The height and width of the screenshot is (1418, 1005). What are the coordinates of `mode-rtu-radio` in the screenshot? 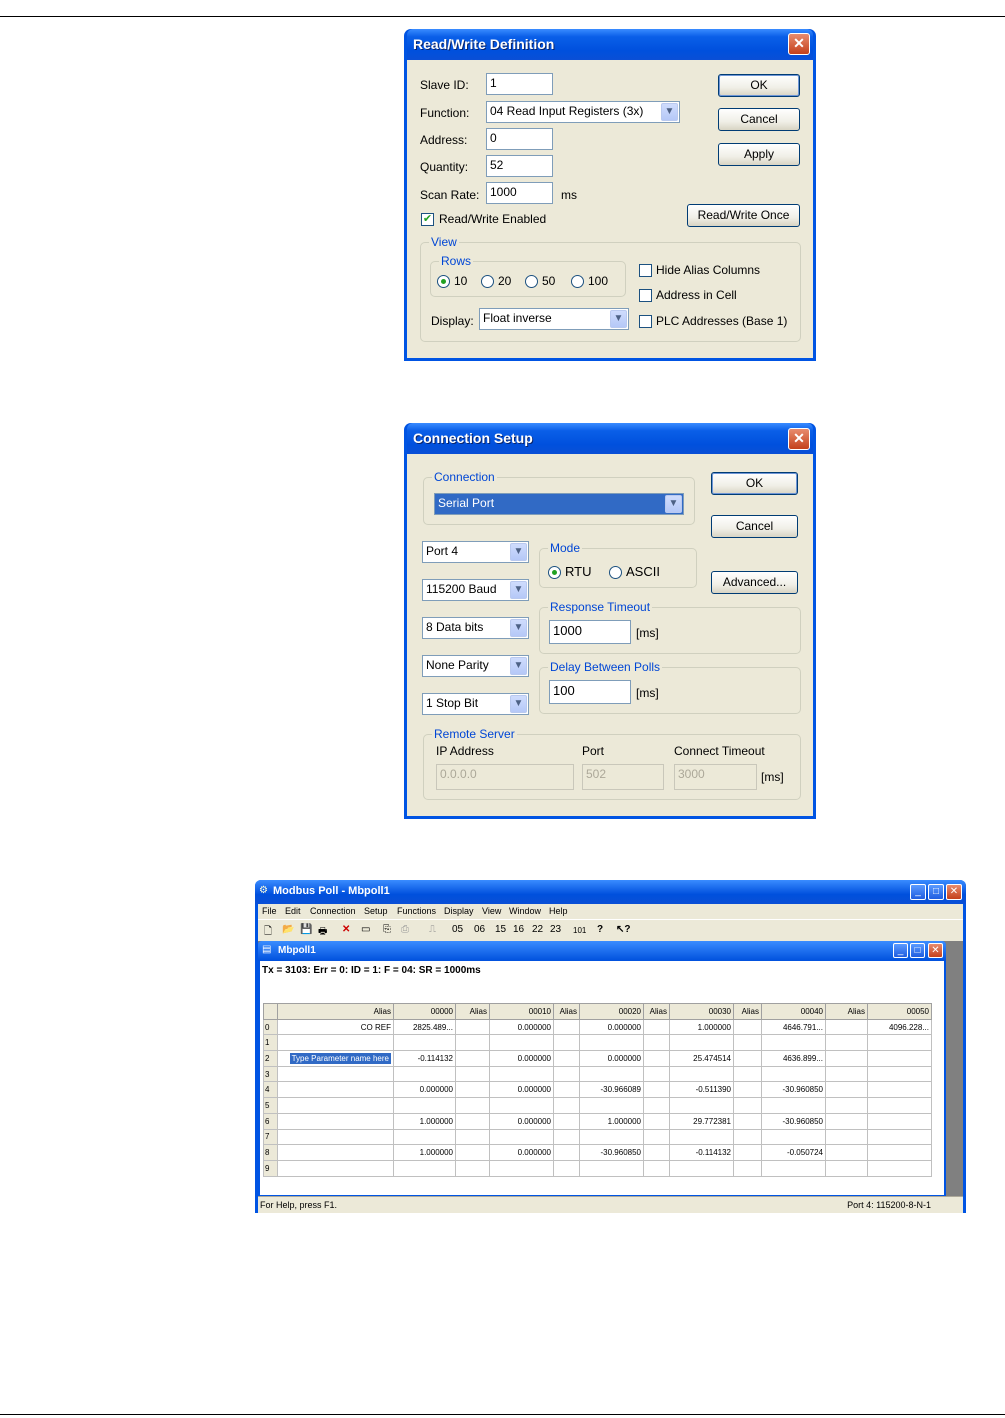 It's located at (554, 572).